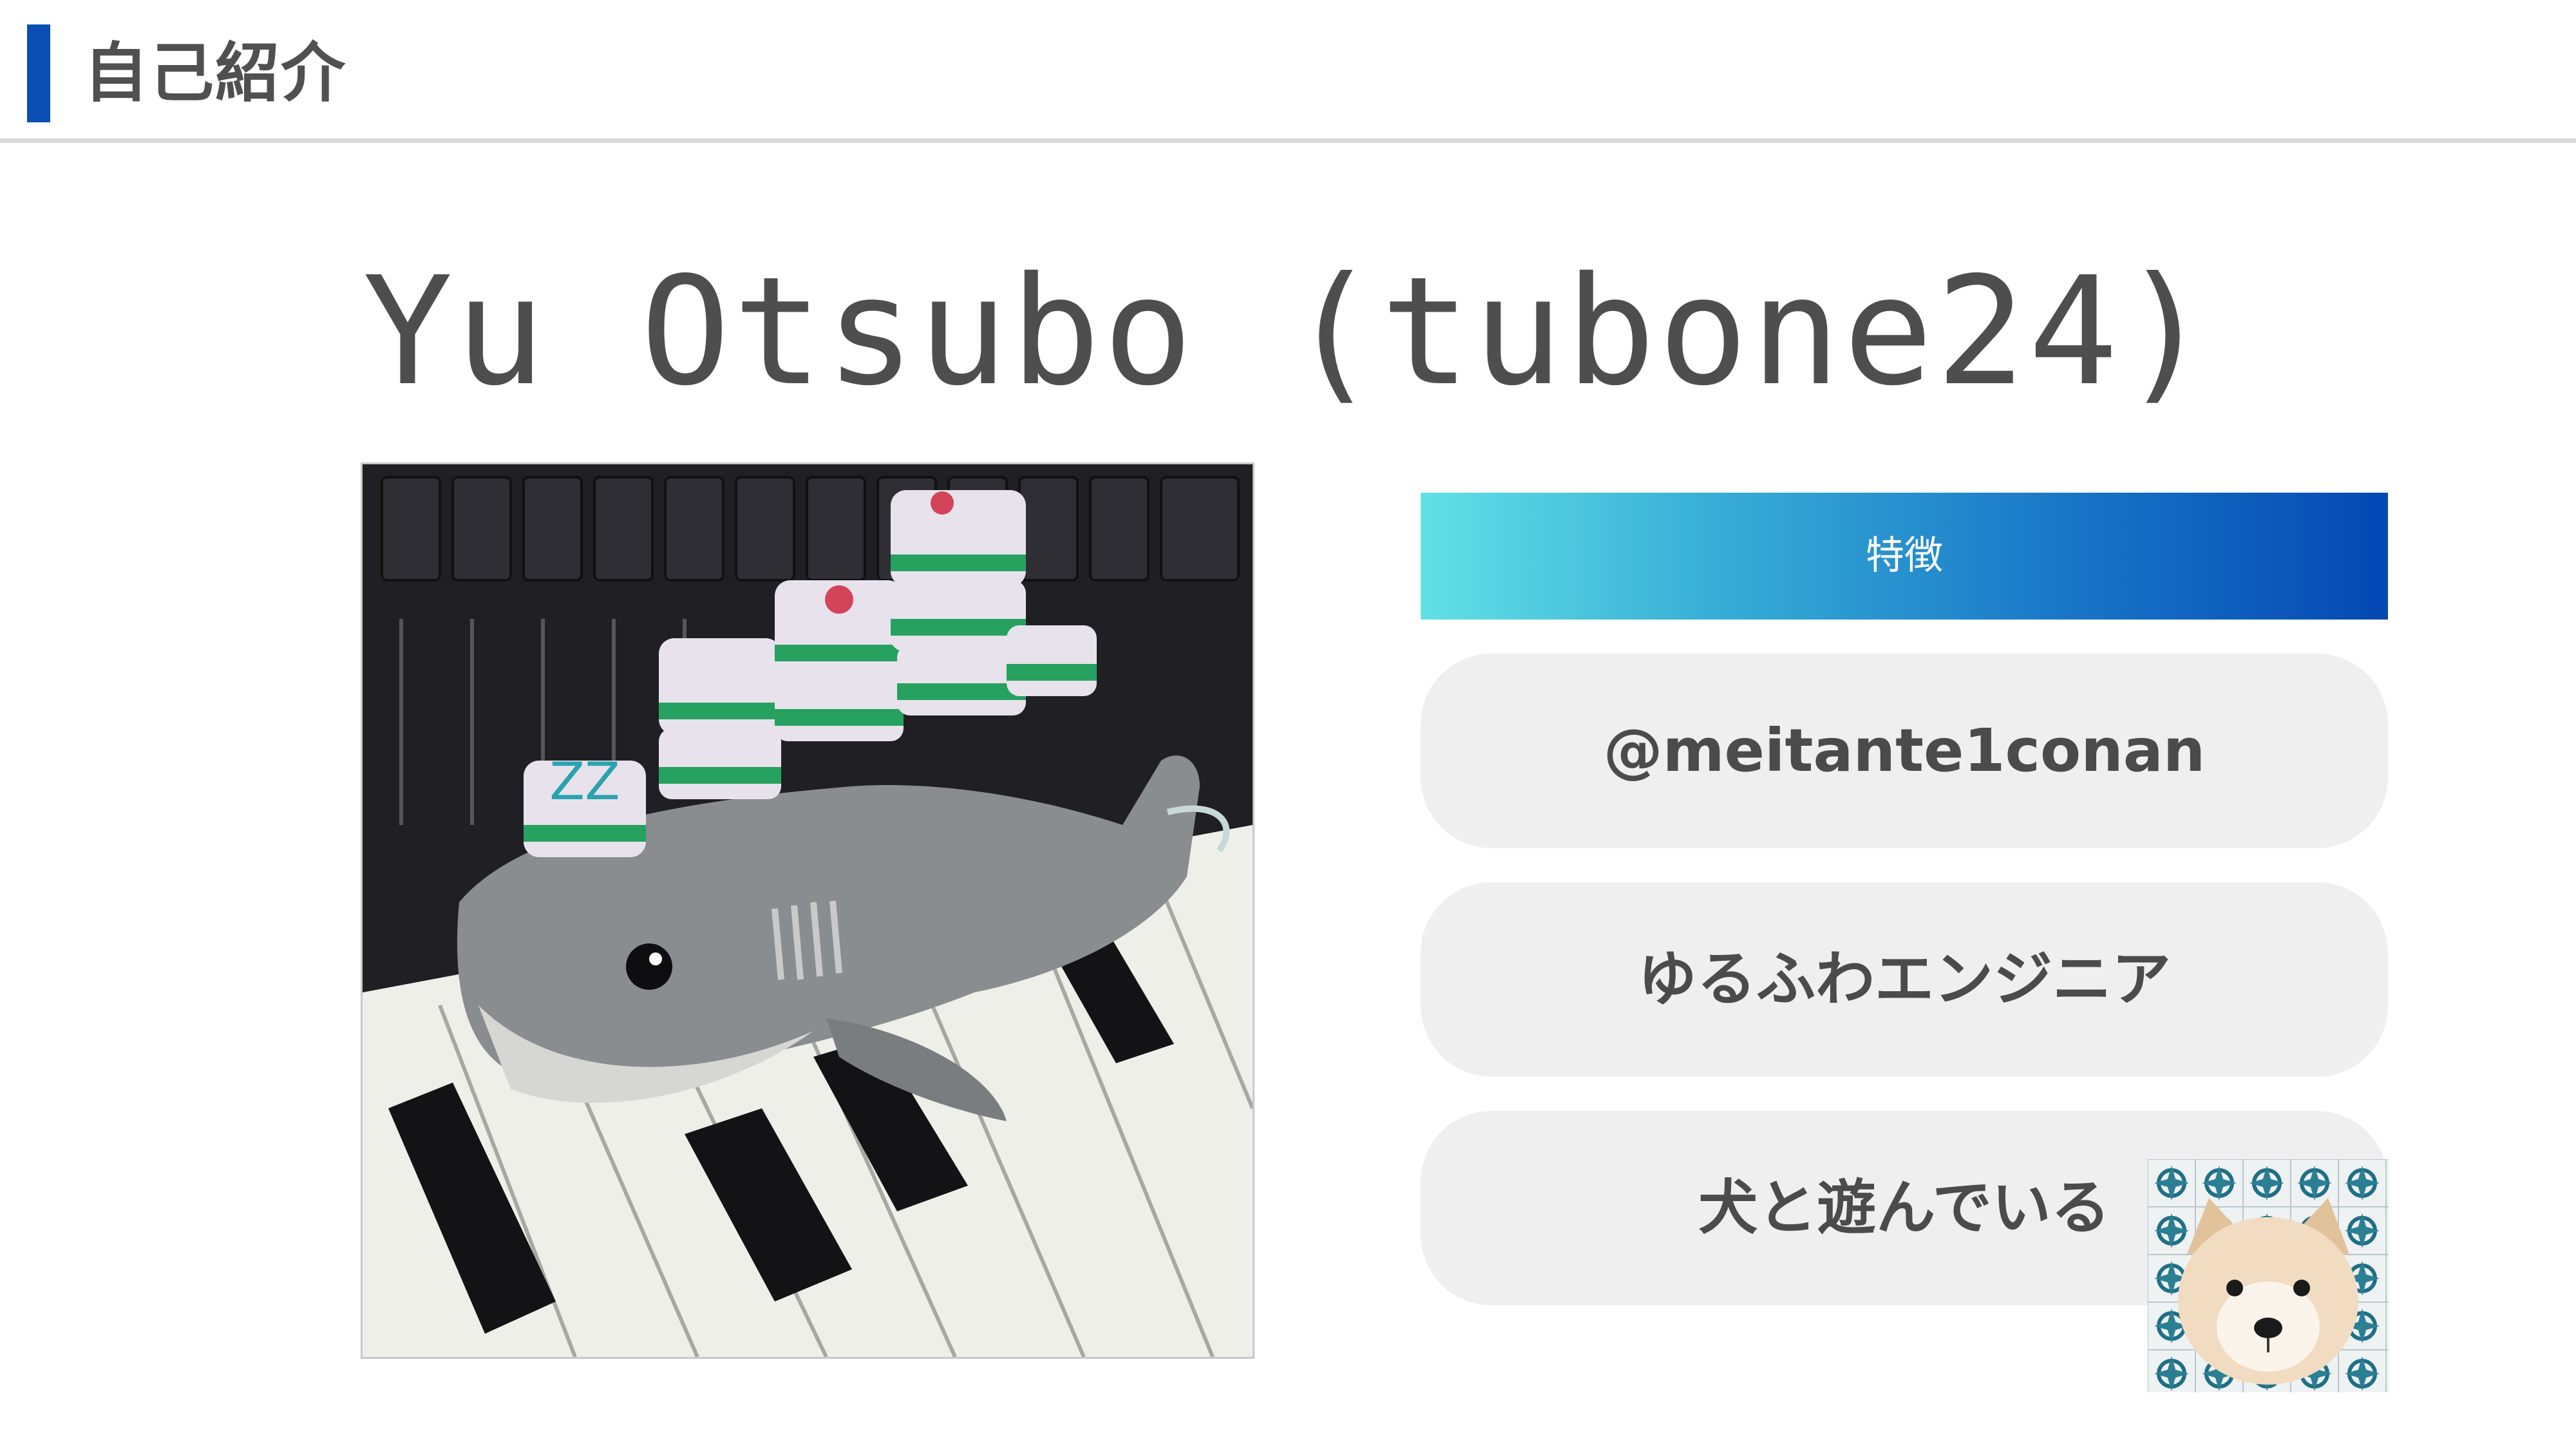  What do you see at coordinates (1905, 751) in the screenshot?
I see `feature-item-twitter: @meitante1conan` at bounding box center [1905, 751].